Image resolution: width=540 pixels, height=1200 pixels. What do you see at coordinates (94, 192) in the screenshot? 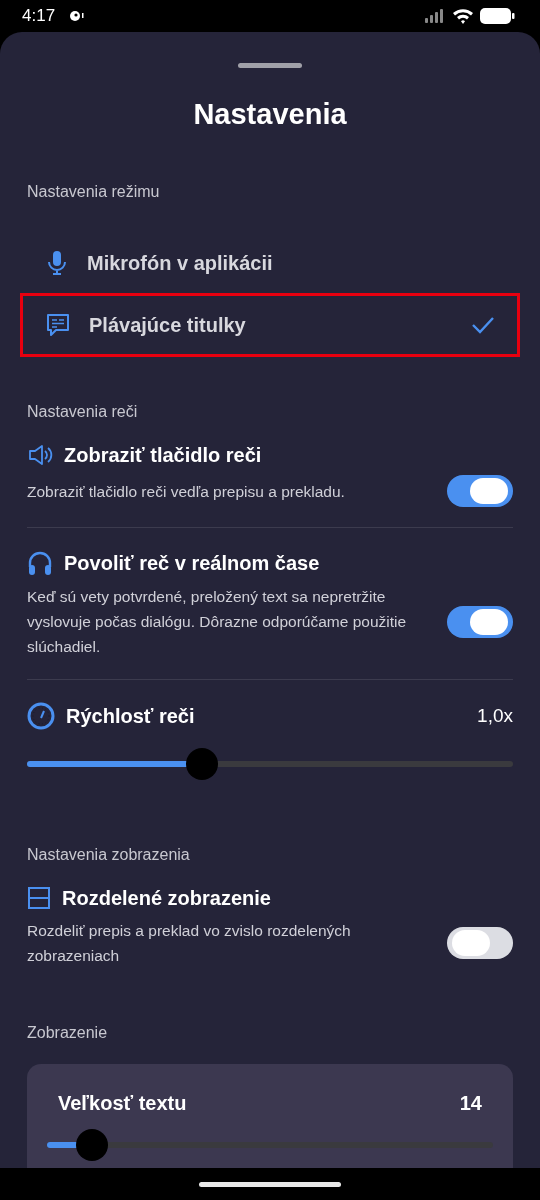
I see `section-label: Nastavenia režimu` at bounding box center [94, 192].